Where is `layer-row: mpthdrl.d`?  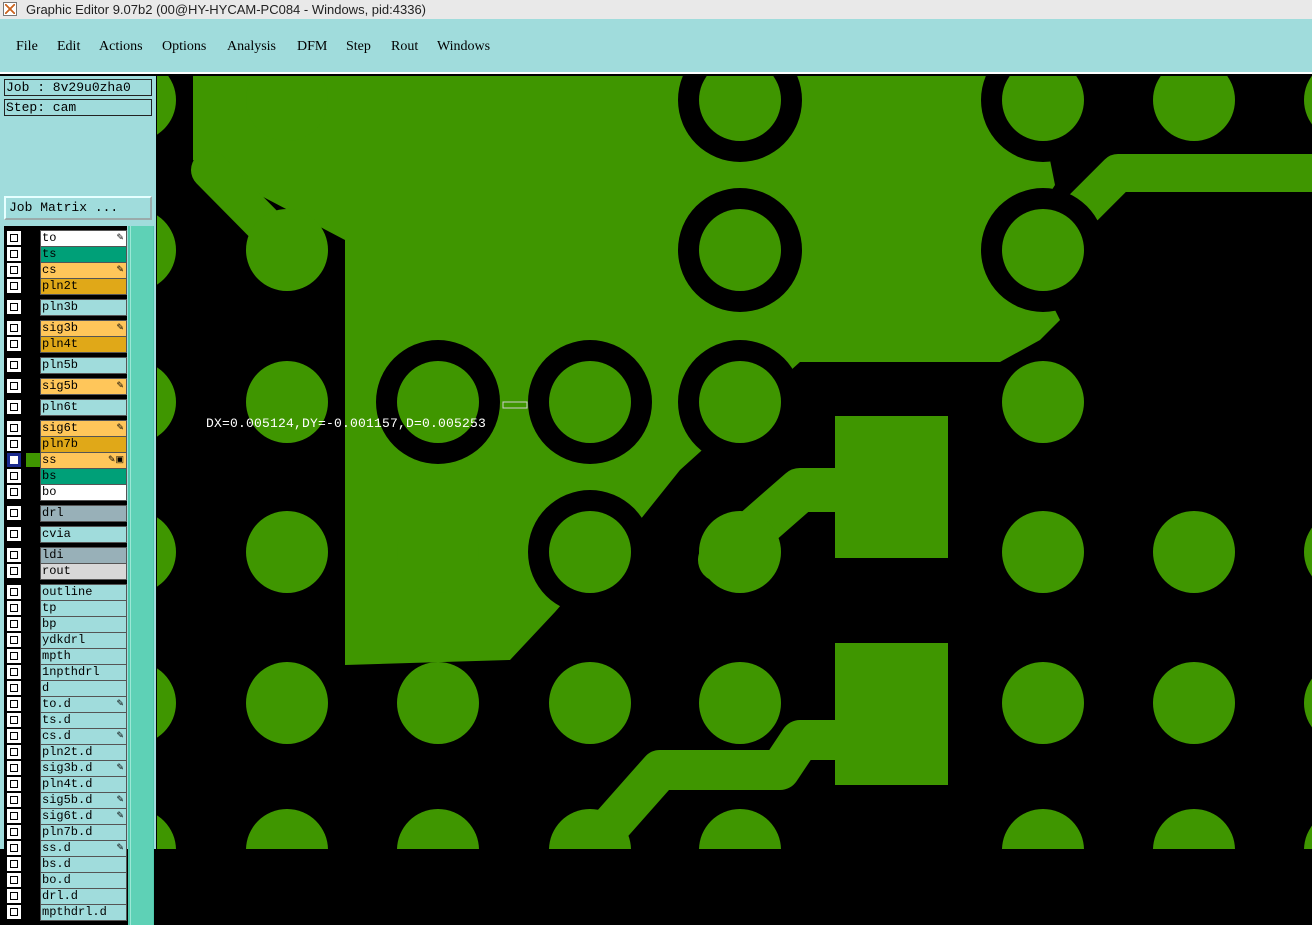
layer-row: mpthdrl.d is located at coordinates (65, 912).